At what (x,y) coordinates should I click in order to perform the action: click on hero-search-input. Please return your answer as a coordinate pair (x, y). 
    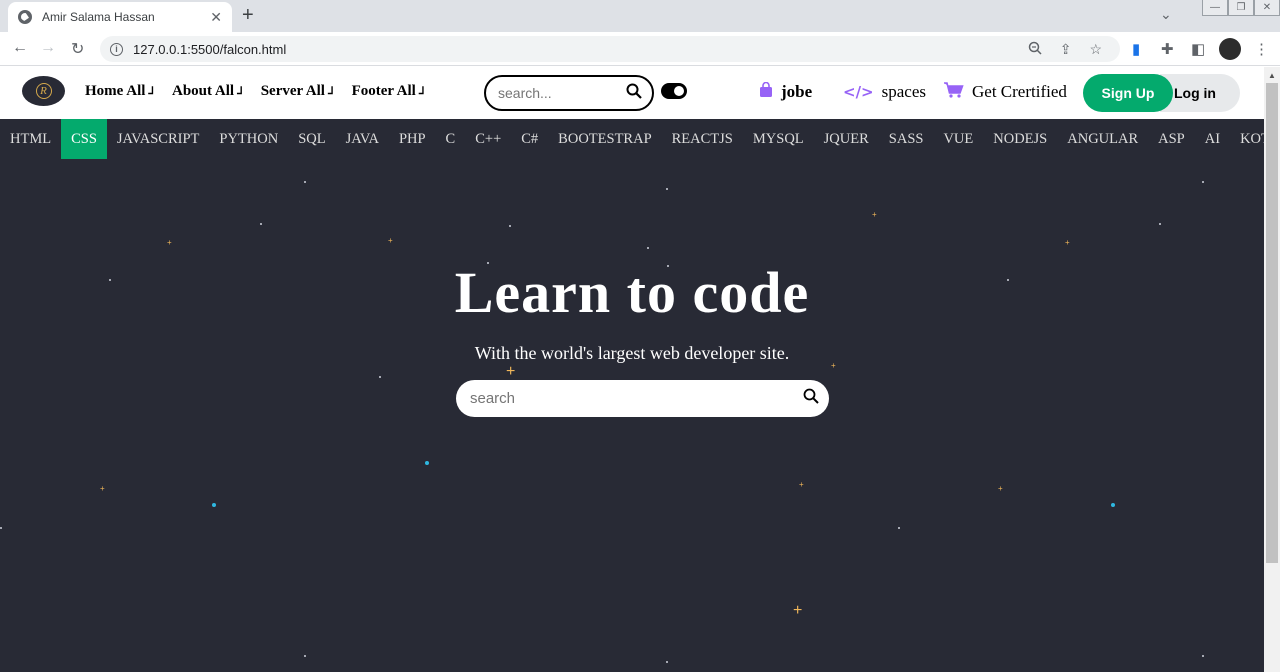
    Looking at the image, I should click on (636, 398).